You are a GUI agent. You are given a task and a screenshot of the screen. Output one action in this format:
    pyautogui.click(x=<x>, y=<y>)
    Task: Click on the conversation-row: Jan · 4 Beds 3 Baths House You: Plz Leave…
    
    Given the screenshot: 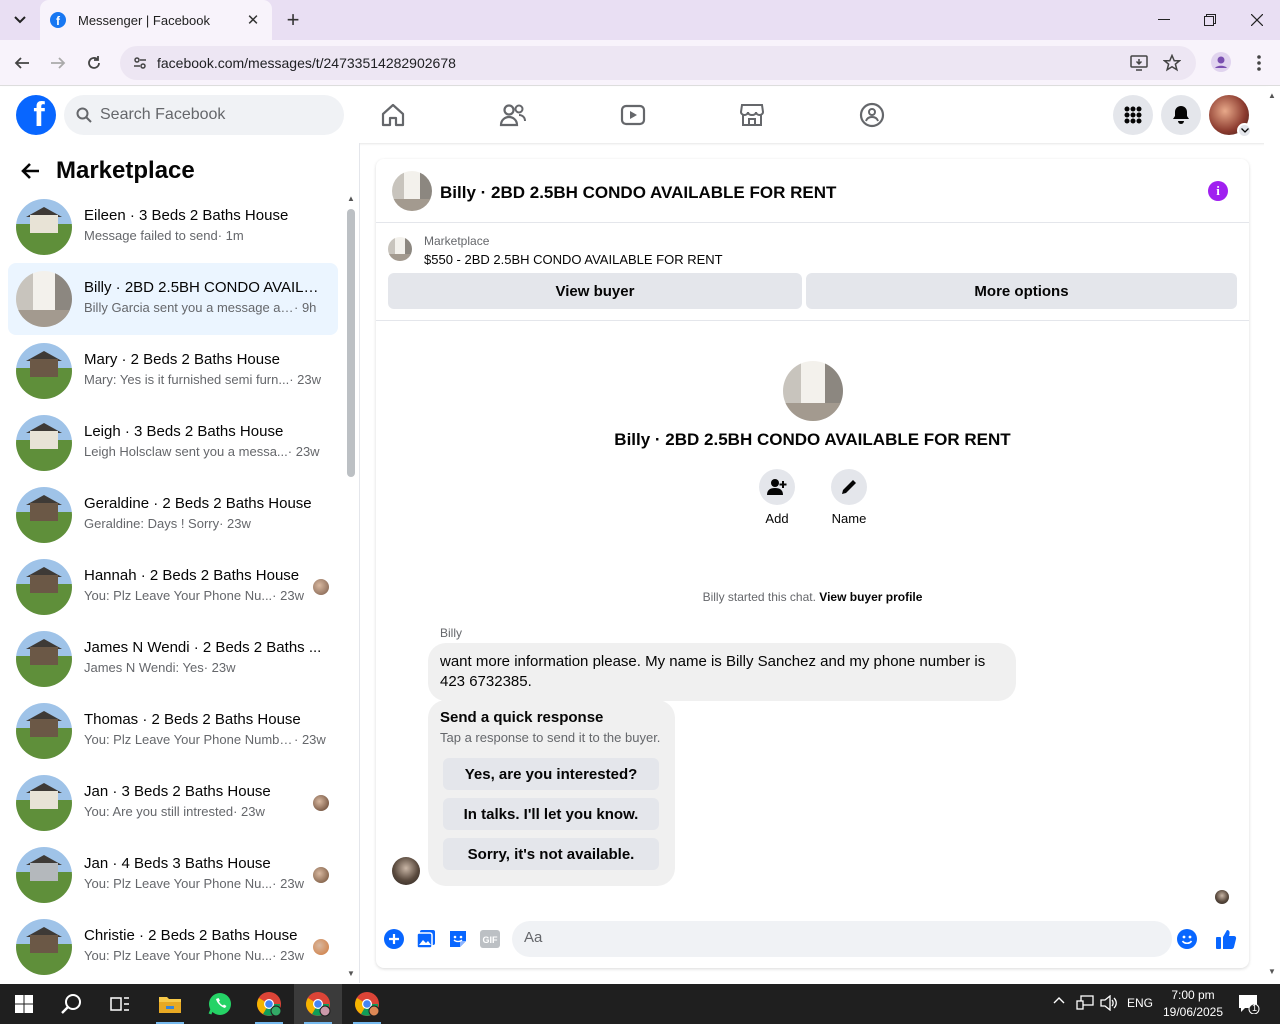 What is the action you would take?
    pyautogui.click(x=173, y=875)
    